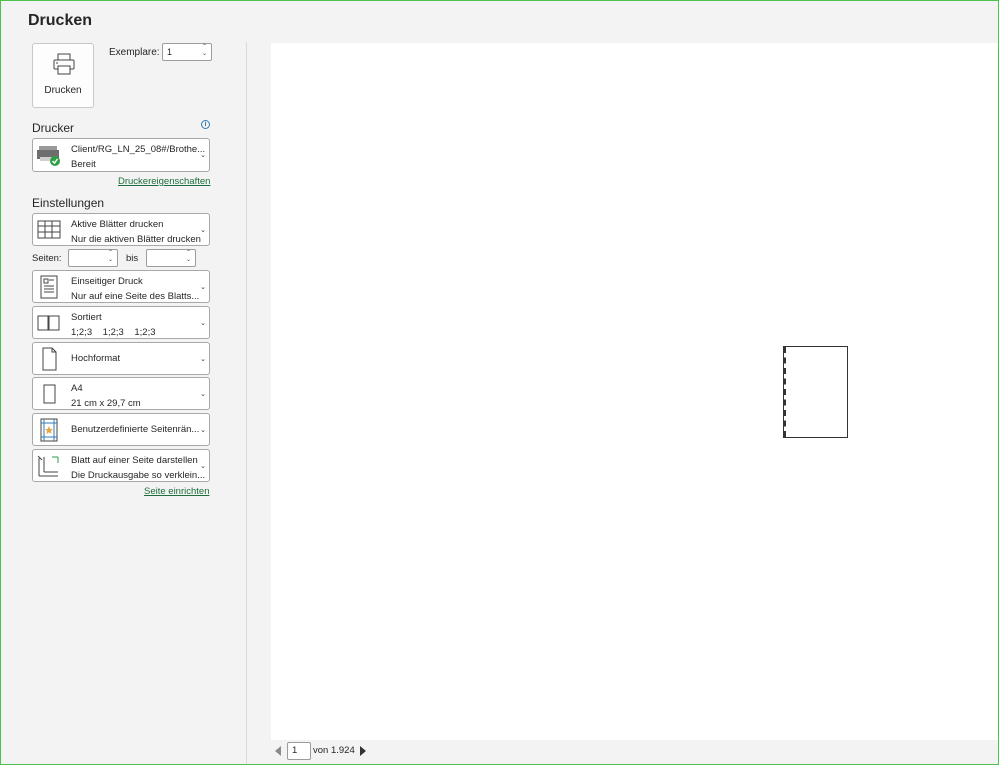  What do you see at coordinates (164, 181) in the screenshot?
I see `printer-properties-link: Druckereigenschaften` at bounding box center [164, 181].